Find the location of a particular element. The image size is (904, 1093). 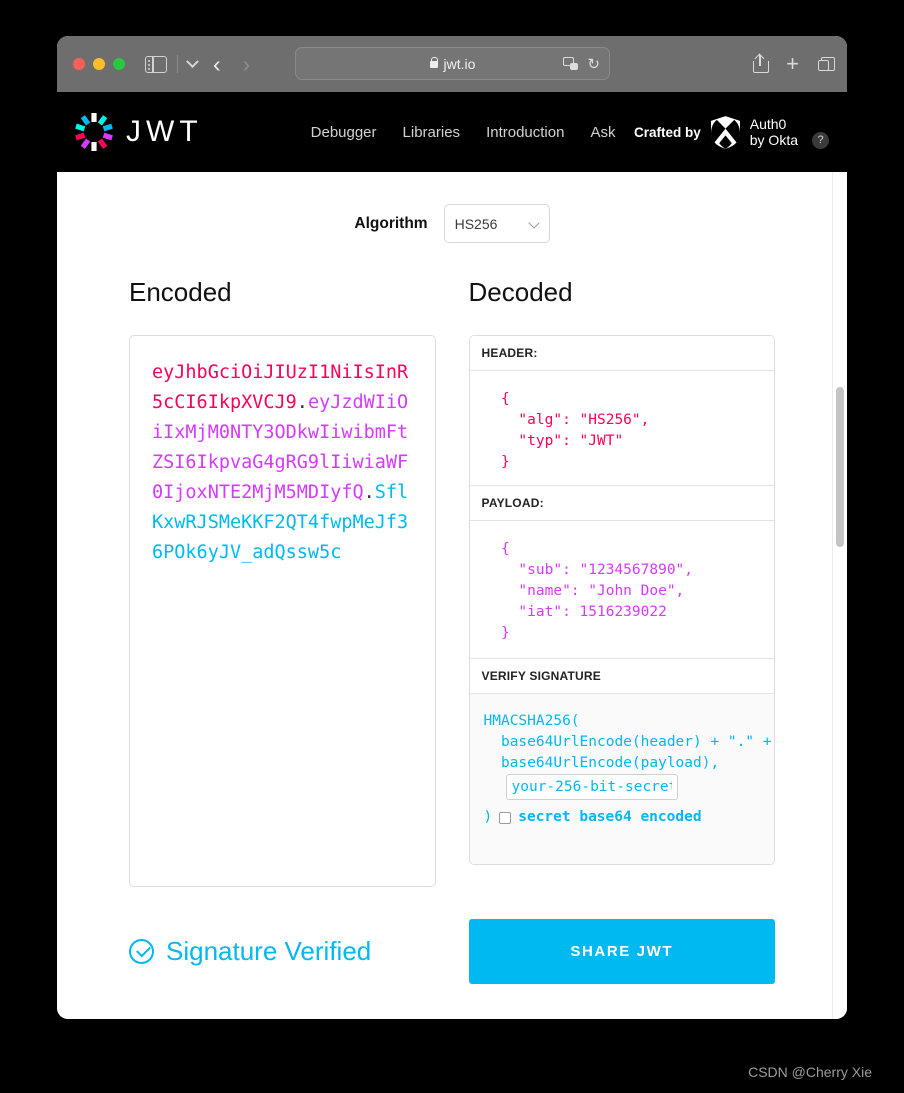

algorithm-value: HS256 is located at coordinates (476, 223).